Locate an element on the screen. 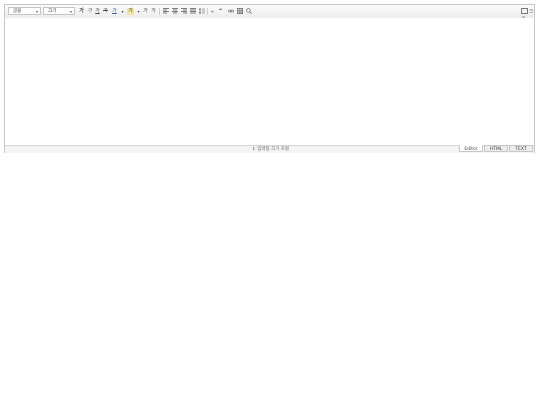 The width and height of the screenshot is (540, 405). font-family-select: 글꼴 ▾ is located at coordinates (24, 11).